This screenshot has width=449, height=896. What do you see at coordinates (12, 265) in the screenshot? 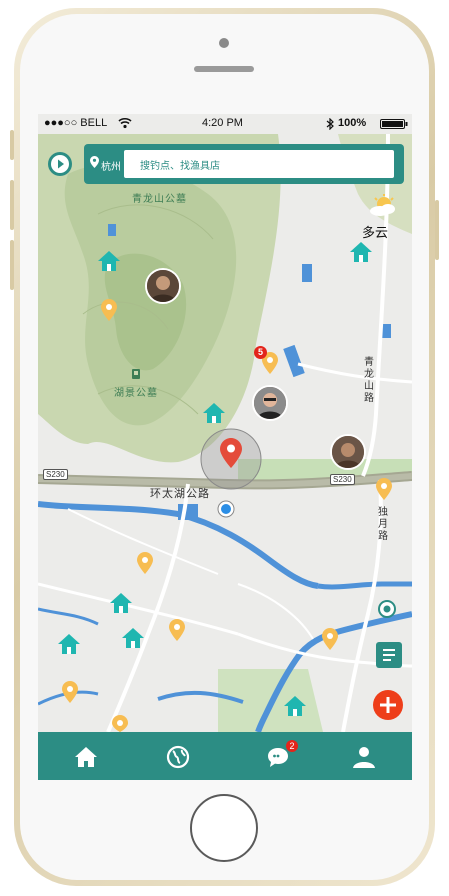
I see `volume-down-button` at bounding box center [12, 265].